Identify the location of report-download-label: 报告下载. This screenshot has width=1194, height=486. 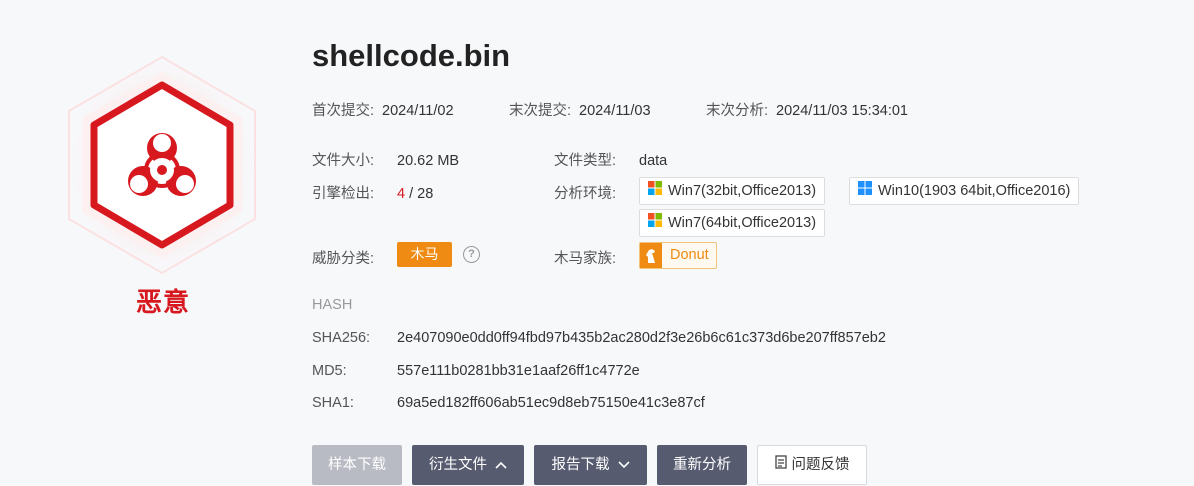
(580, 465).